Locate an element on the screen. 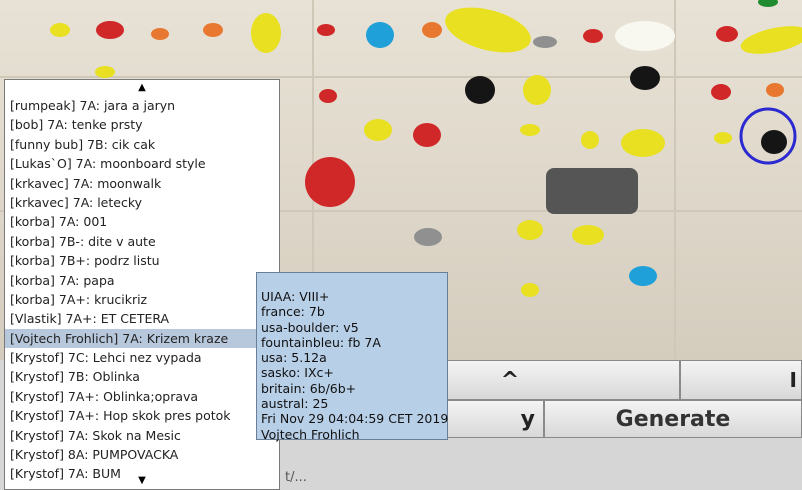  list-item: [Krystof] 8A: PUMPOVACKA is located at coordinates (142, 454).